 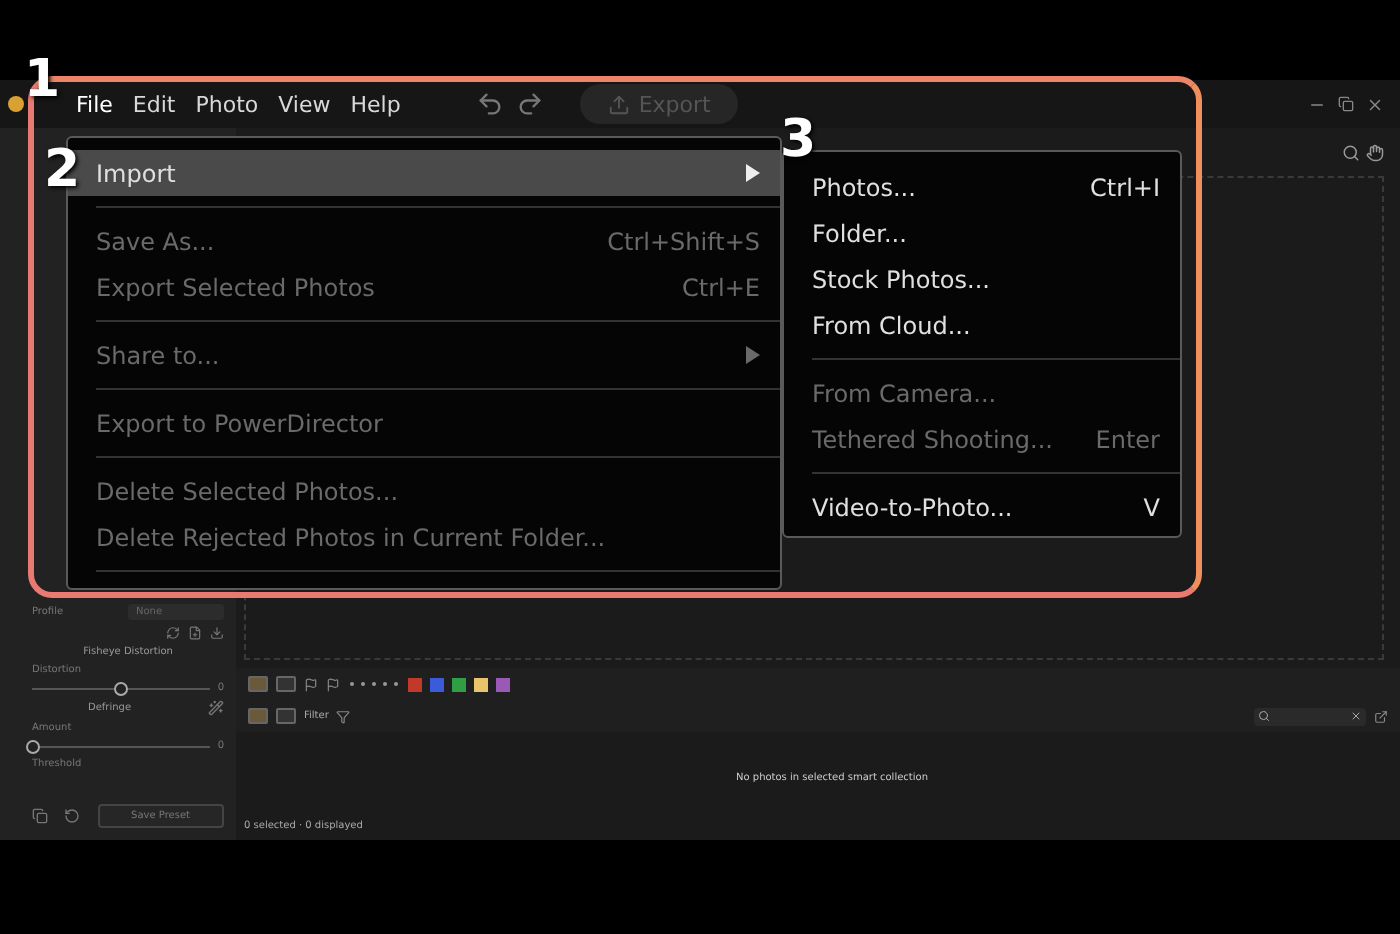 I want to click on rating-dots-icon, so click(x=374, y=684).